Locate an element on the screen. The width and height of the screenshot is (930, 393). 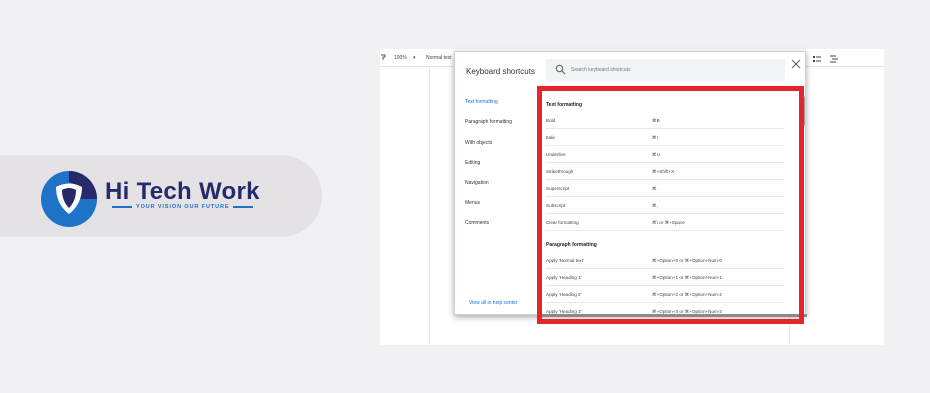
nav-item-with-objects: With objects is located at coordinates (478, 143).